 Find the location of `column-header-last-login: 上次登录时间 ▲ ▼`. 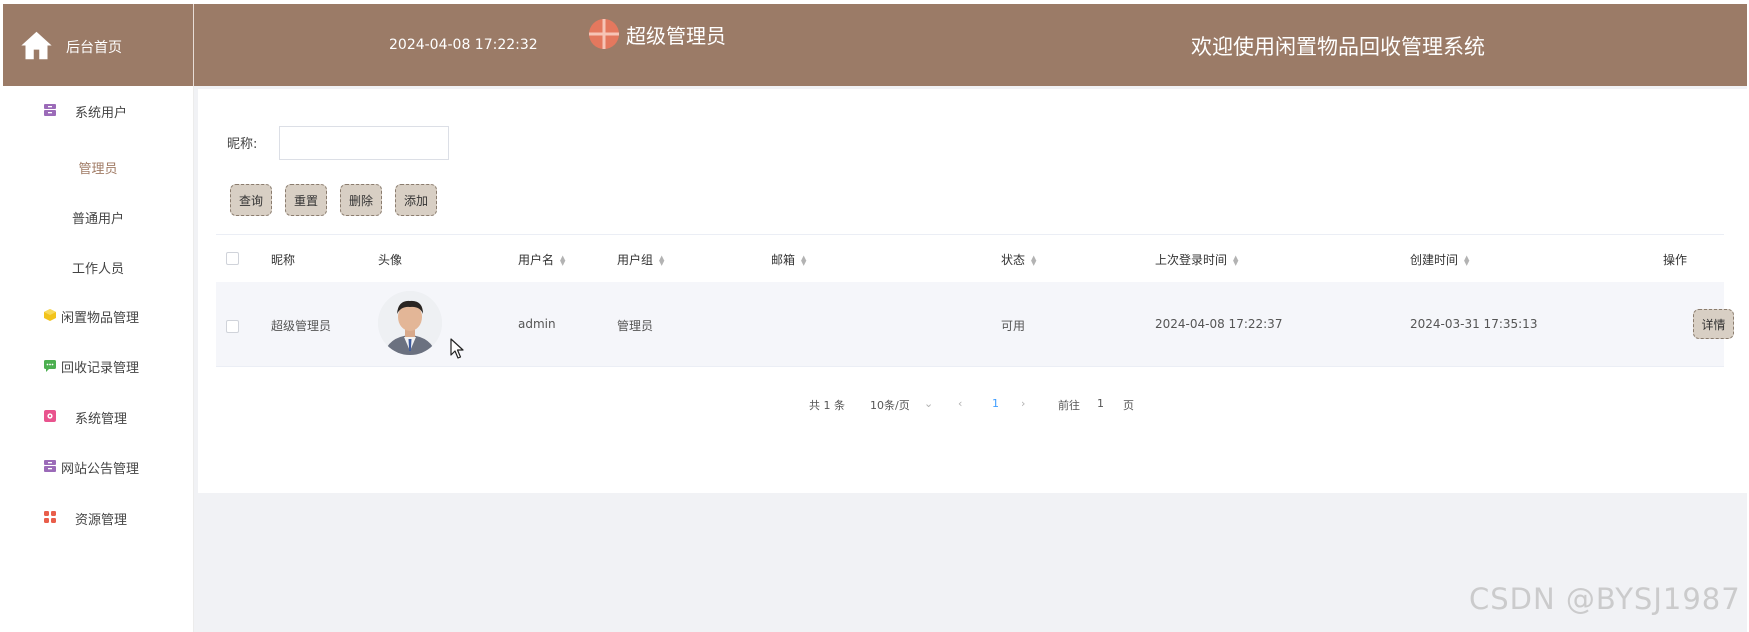

column-header-last-login: 上次登录时间 ▲ ▼ is located at coordinates (1196, 259).